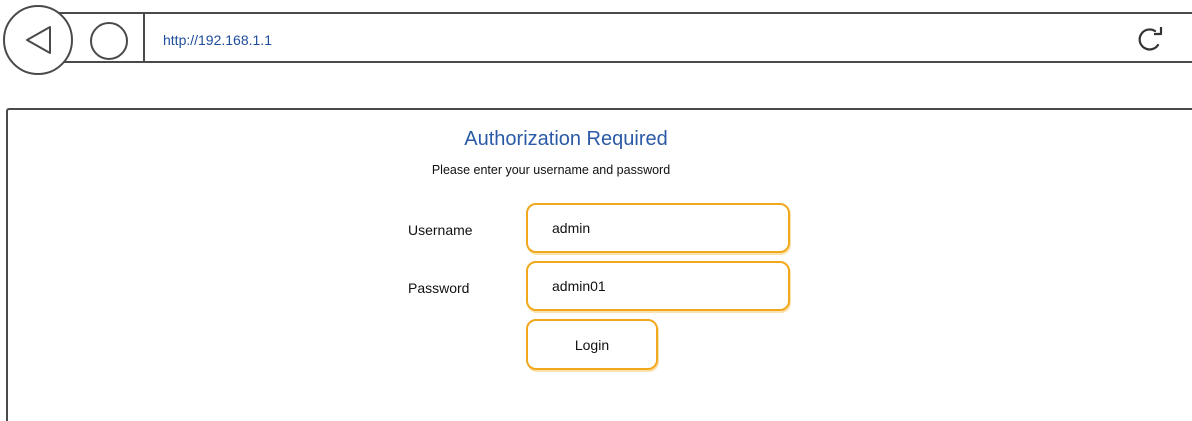 This screenshot has height=421, width=1192. Describe the element at coordinates (551, 170) in the screenshot. I see `page-subtitle: Please enter your username and password` at that location.